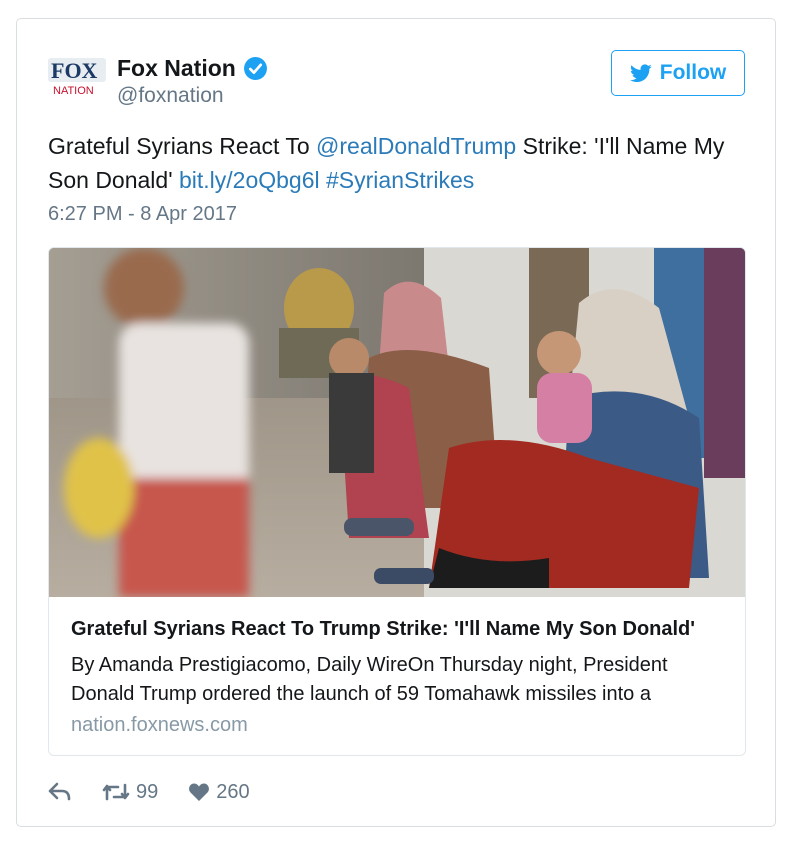 This screenshot has height=848, width=799. What do you see at coordinates (400, 180) in the screenshot?
I see `hashtag-link: #SyrianStrikes` at bounding box center [400, 180].